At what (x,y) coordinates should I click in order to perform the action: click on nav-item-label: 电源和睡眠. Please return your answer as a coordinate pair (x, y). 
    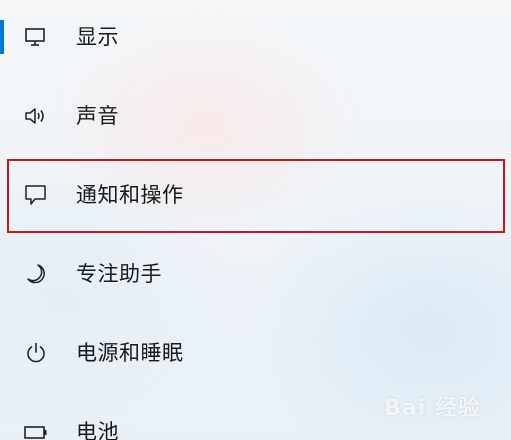
    Looking at the image, I should click on (130, 353).